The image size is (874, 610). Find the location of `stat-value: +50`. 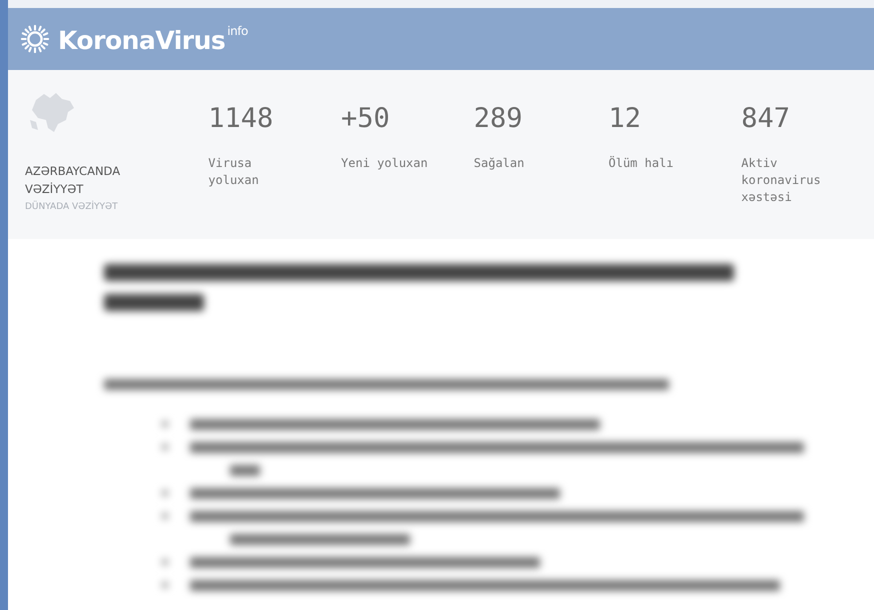

stat-value: +50 is located at coordinates (366, 119).